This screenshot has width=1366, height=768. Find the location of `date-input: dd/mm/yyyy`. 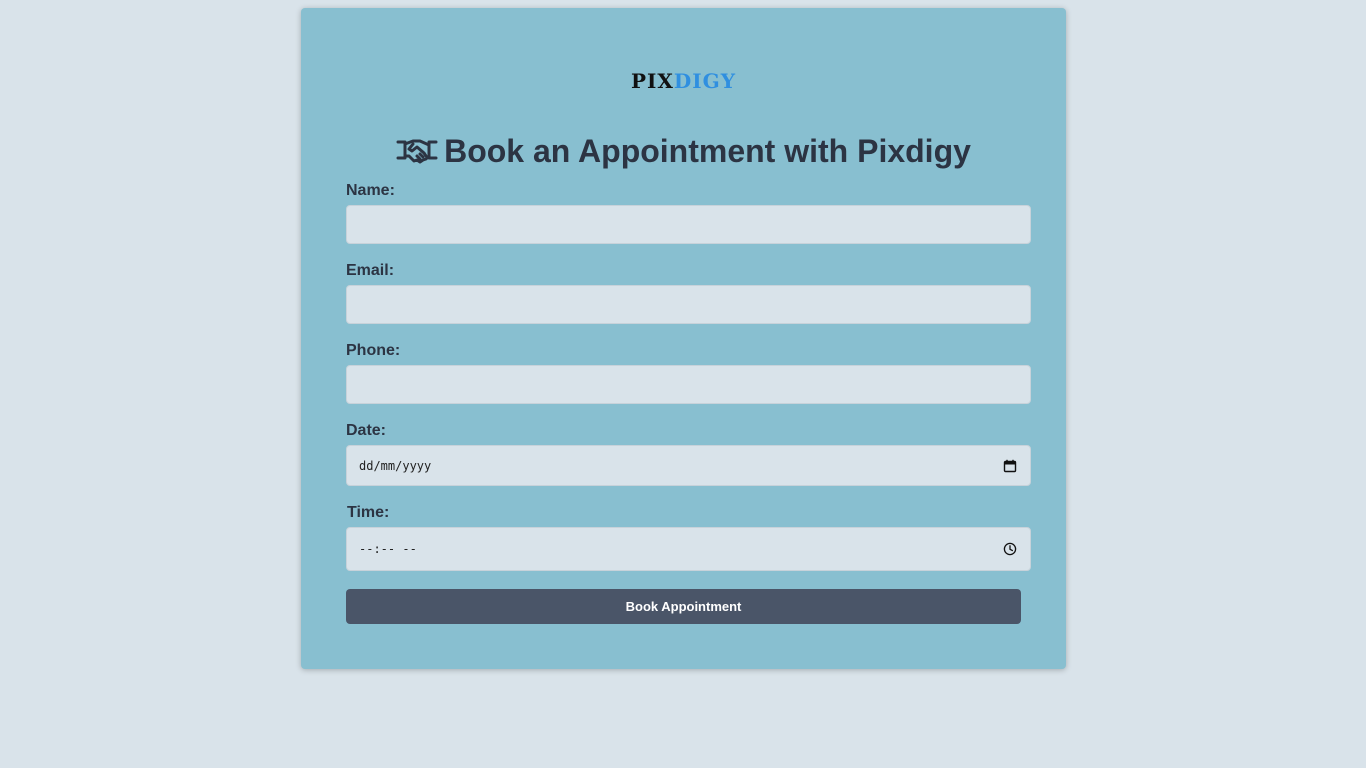

date-input: dd/mm/yyyy is located at coordinates (688, 465).